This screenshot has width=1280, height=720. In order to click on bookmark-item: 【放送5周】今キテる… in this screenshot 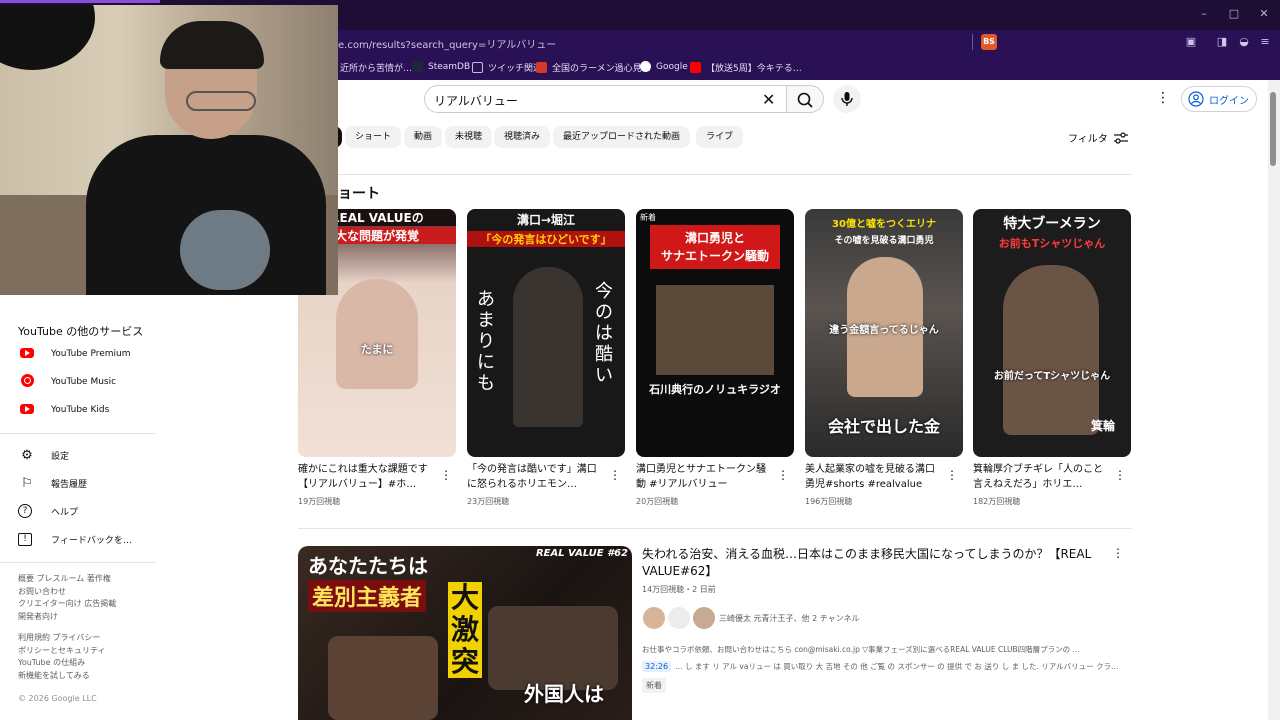, I will do `click(746, 67)`.